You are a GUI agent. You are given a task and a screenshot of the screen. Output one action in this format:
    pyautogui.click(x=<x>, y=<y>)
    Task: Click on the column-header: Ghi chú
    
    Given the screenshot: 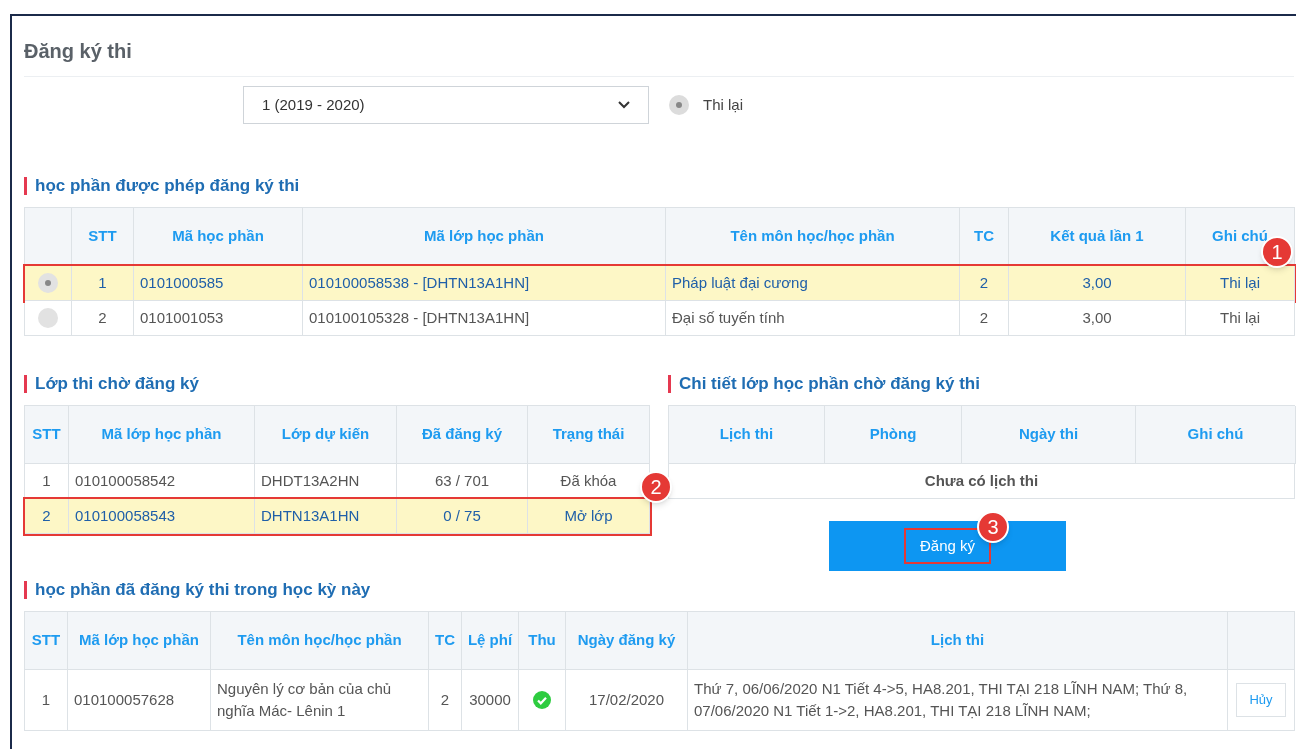 What is the action you would take?
    pyautogui.click(x=1216, y=435)
    